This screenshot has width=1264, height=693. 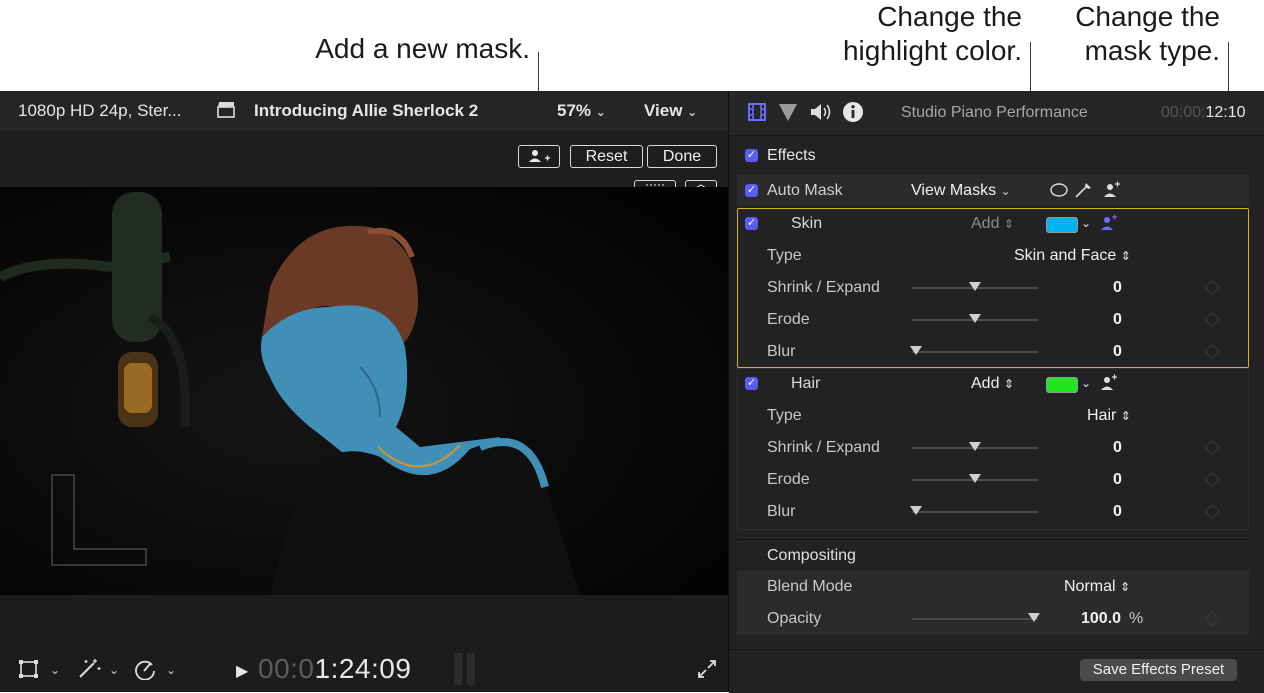 I want to click on magic-wand-icon, so click(x=89, y=671).